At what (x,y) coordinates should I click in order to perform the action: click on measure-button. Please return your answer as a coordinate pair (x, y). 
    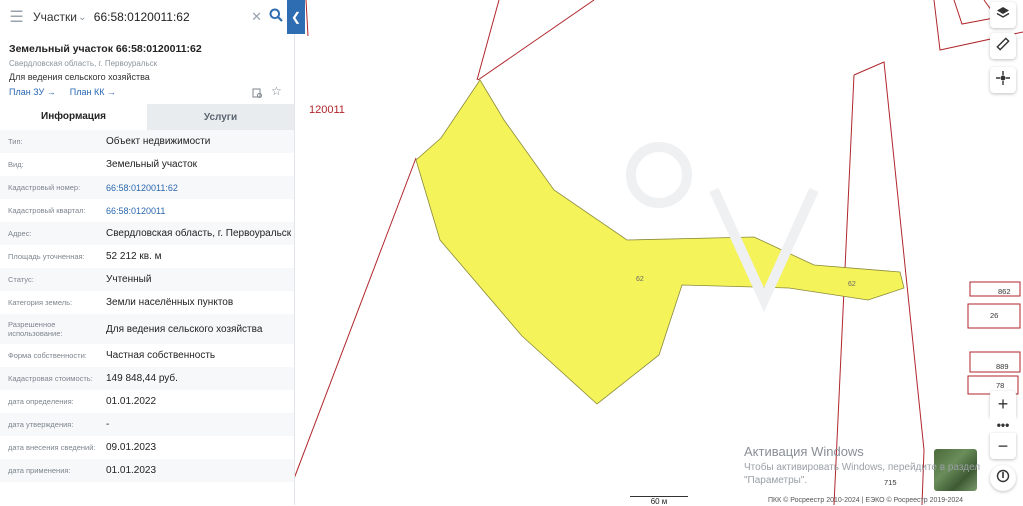
    Looking at the image, I should click on (1003, 46).